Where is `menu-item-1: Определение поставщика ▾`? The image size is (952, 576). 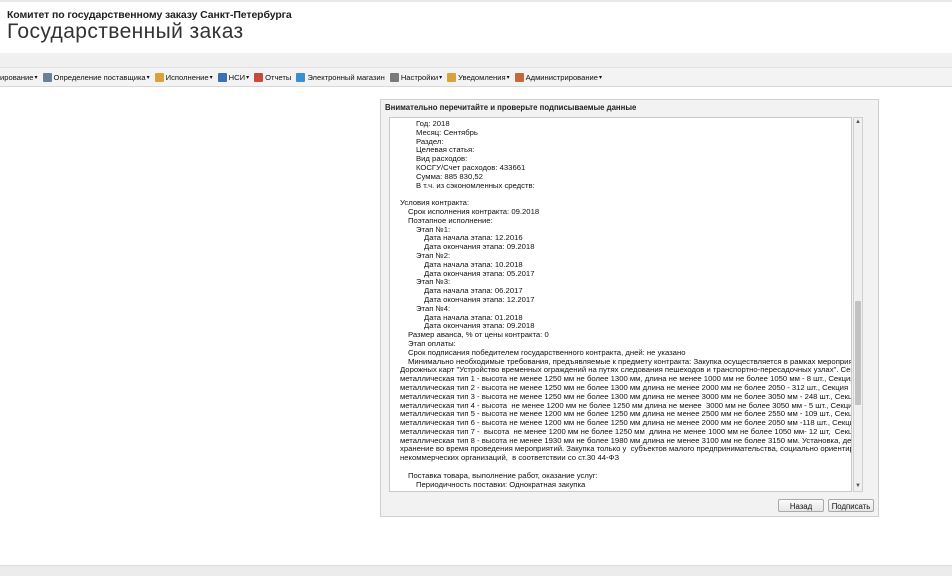
menu-item-1: Определение поставщика ▾ is located at coordinates (96, 77).